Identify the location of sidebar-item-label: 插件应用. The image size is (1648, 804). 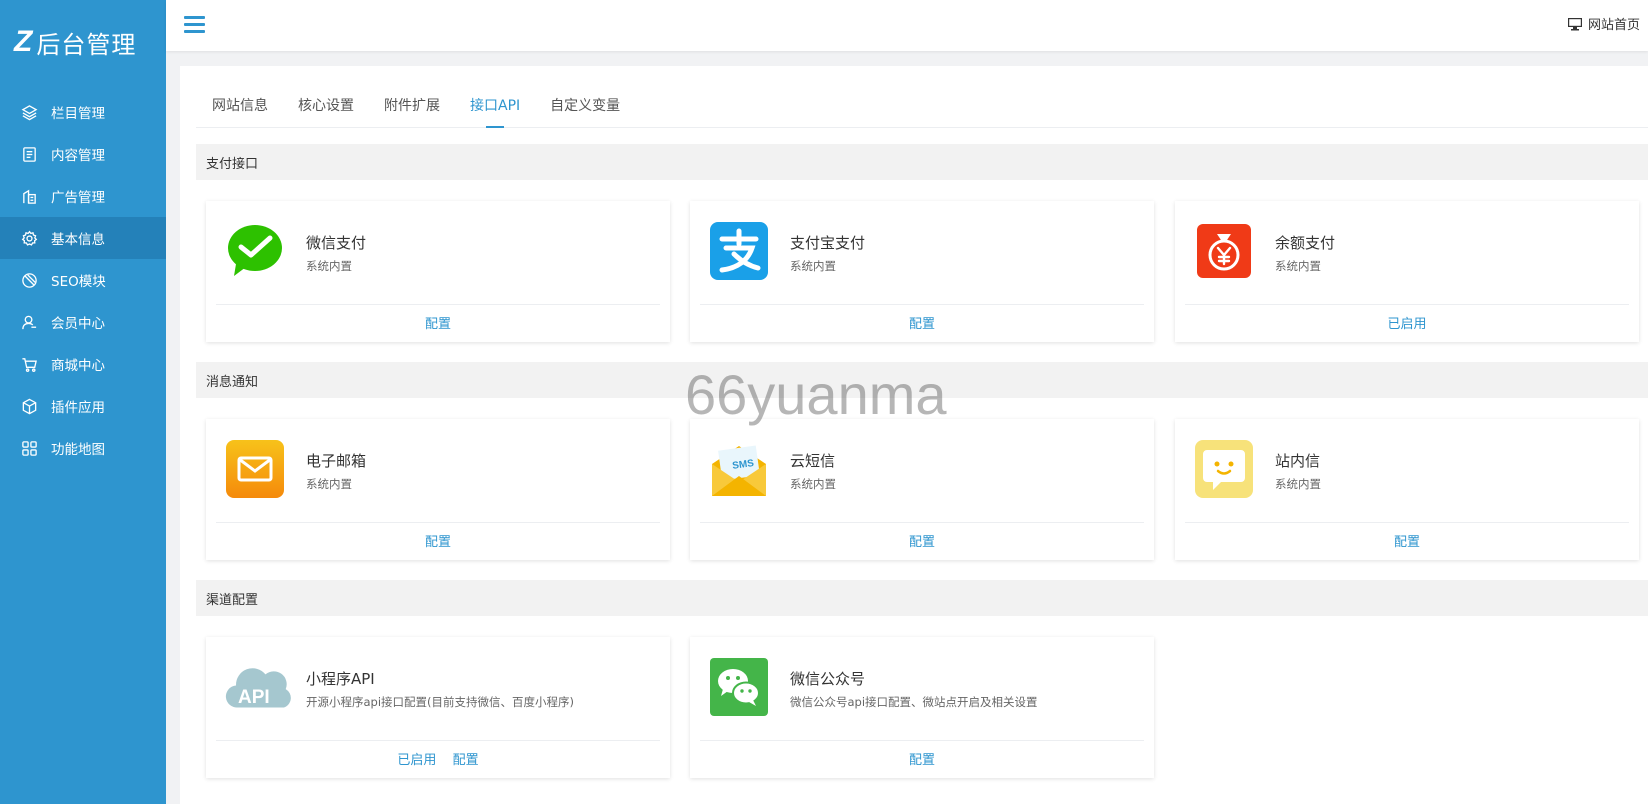
(78, 408).